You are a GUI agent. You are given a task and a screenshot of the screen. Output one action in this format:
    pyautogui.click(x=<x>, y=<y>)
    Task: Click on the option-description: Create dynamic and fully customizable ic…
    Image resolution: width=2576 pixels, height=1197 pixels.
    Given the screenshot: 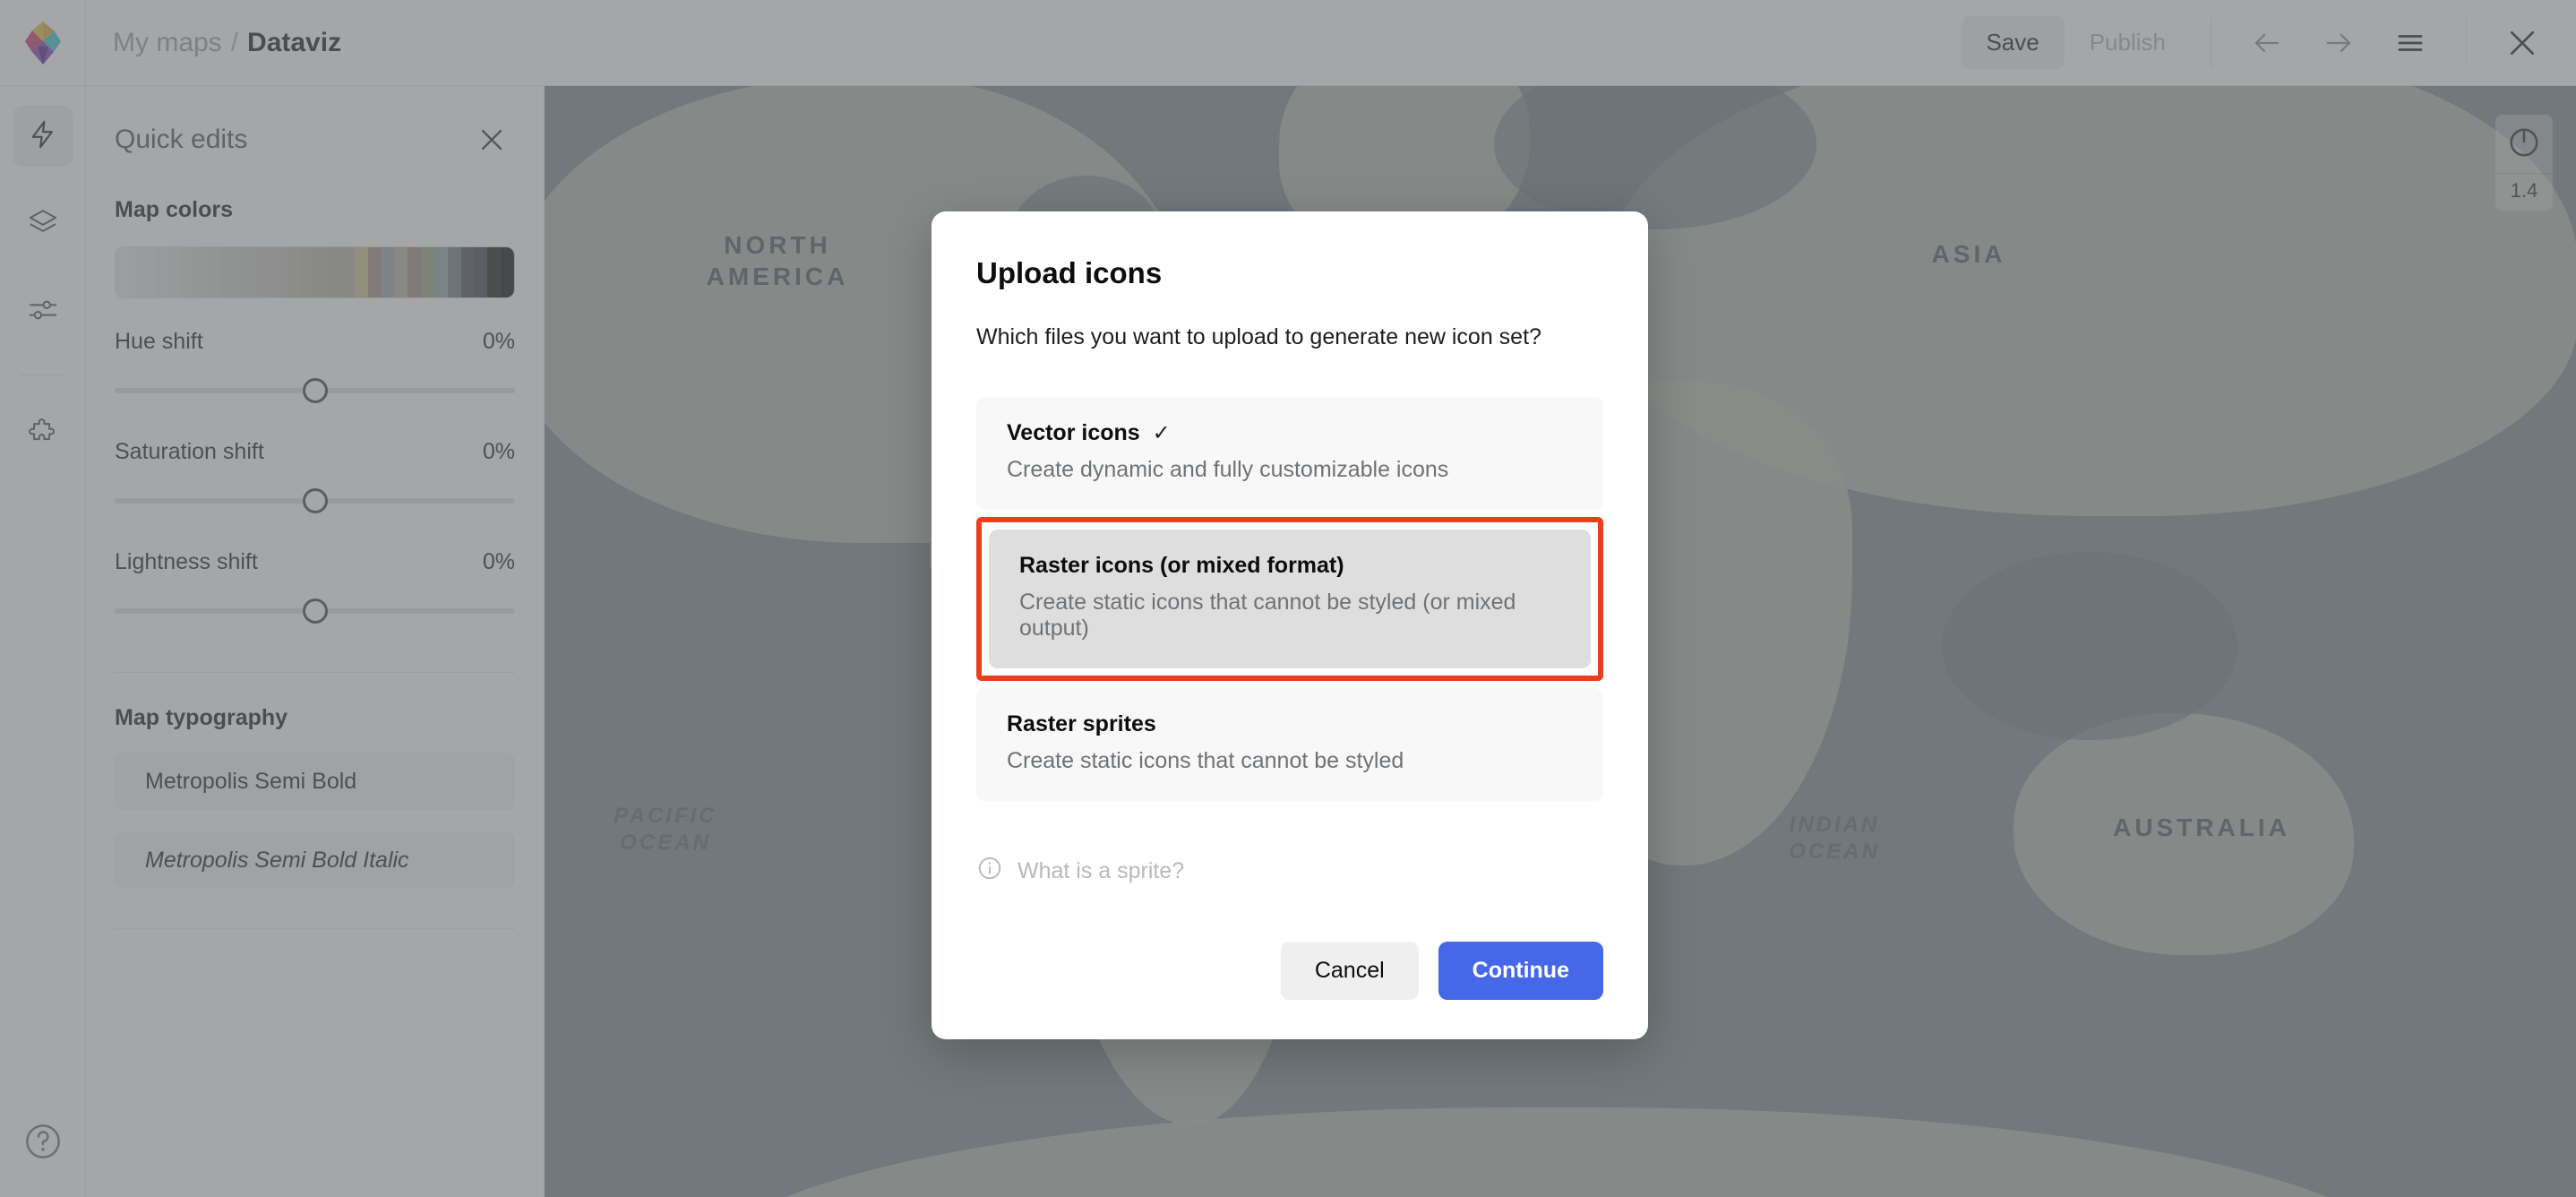 What is the action you would take?
    pyautogui.click(x=1228, y=469)
    